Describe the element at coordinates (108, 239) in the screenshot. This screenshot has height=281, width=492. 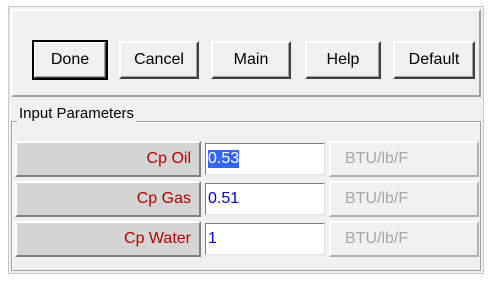
I see `cp-water-label: Cp Water` at that location.